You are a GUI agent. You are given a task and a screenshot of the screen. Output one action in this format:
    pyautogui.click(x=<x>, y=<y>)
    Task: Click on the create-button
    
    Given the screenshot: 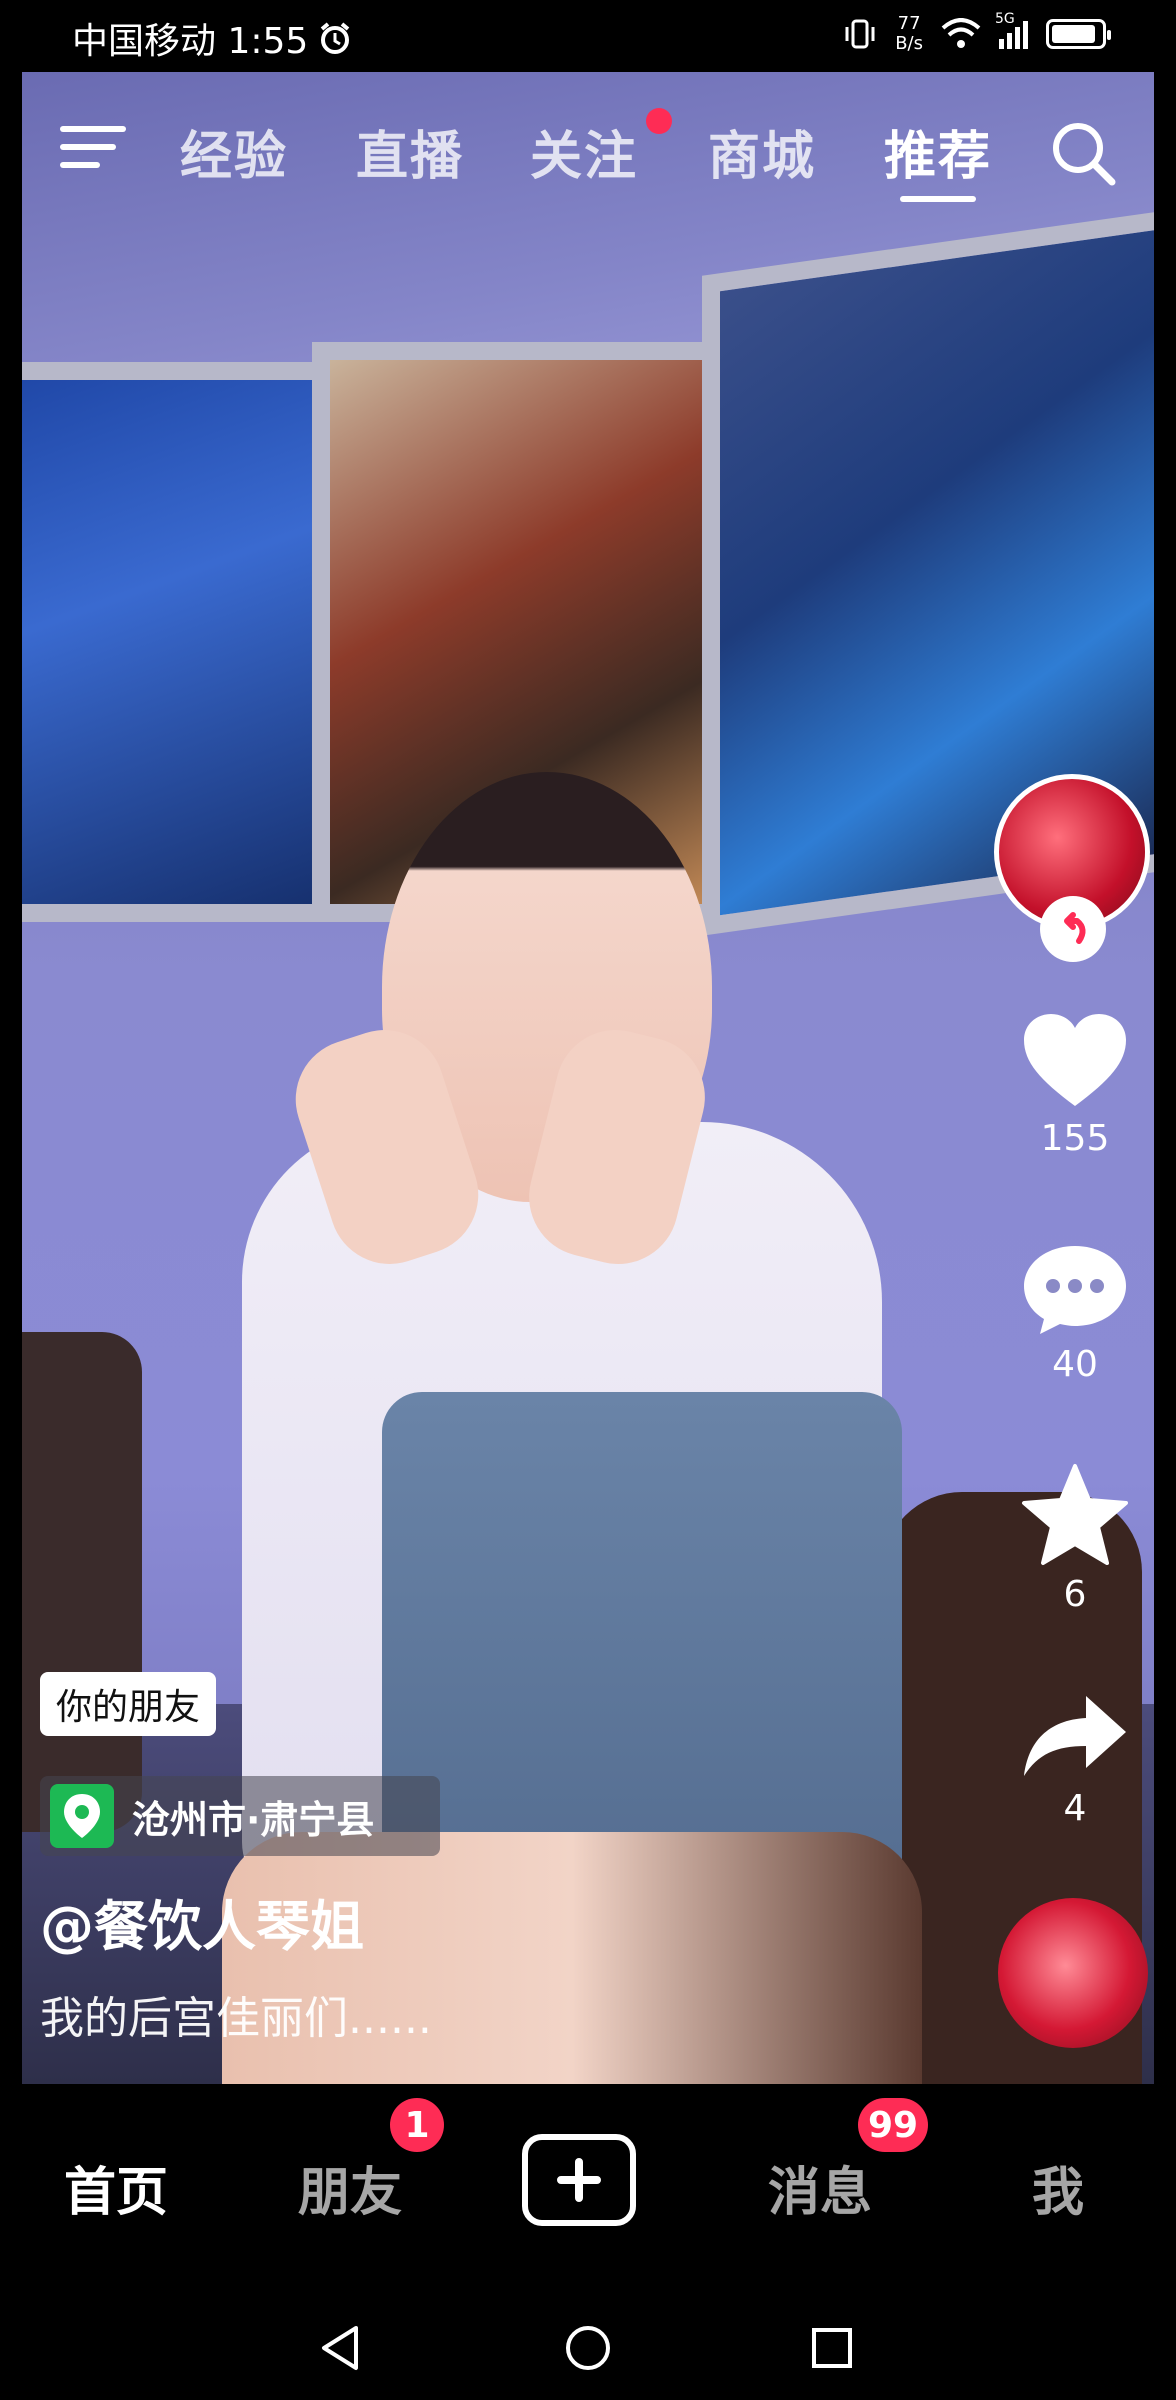 What is the action you would take?
    pyautogui.click(x=579, y=2180)
    